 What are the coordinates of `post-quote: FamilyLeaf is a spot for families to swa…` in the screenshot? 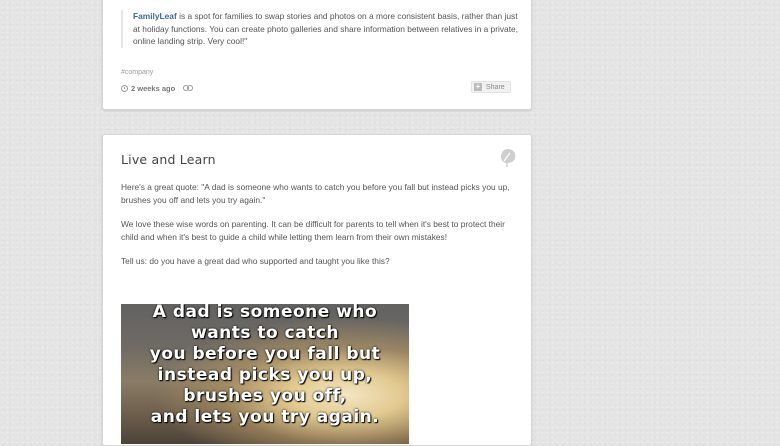 It's located at (322, 29).